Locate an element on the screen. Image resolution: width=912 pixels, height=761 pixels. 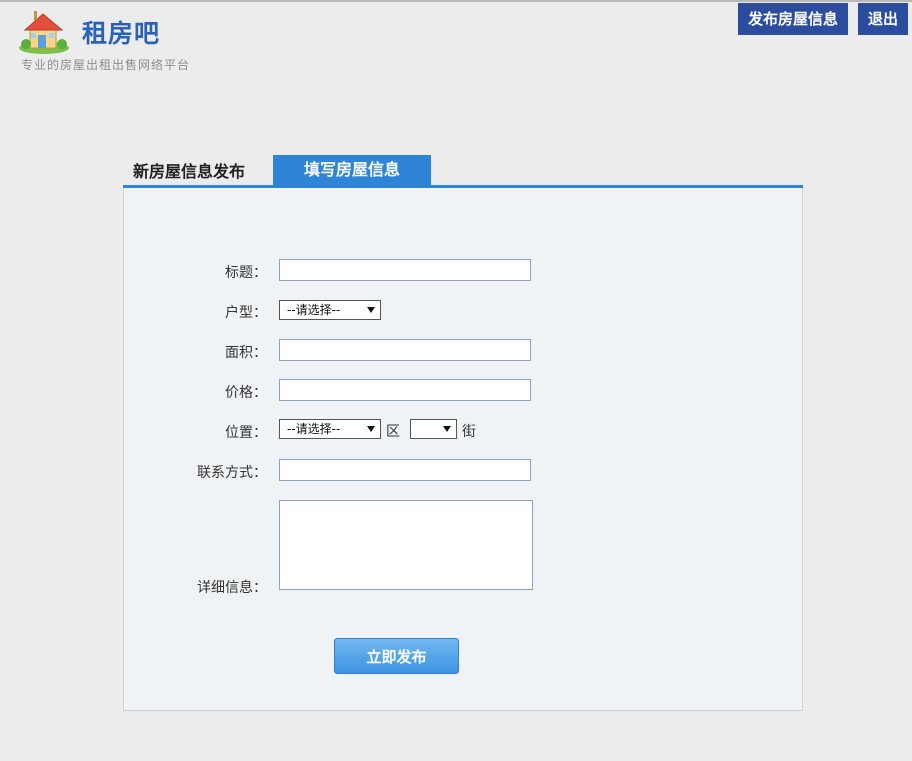
district-select: --请选择-- is located at coordinates (330, 429).